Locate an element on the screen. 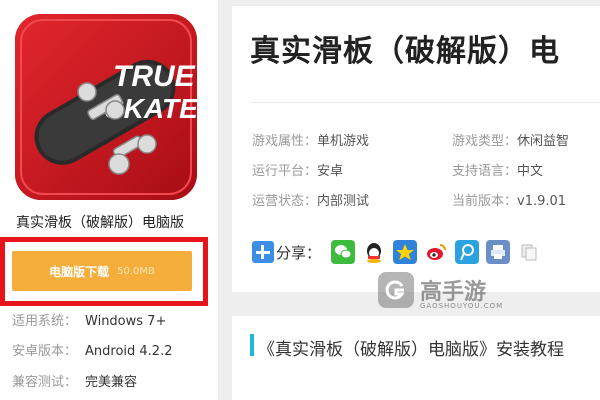 The image size is (600, 400). share-row: 分享： is located at coordinates (400, 252).